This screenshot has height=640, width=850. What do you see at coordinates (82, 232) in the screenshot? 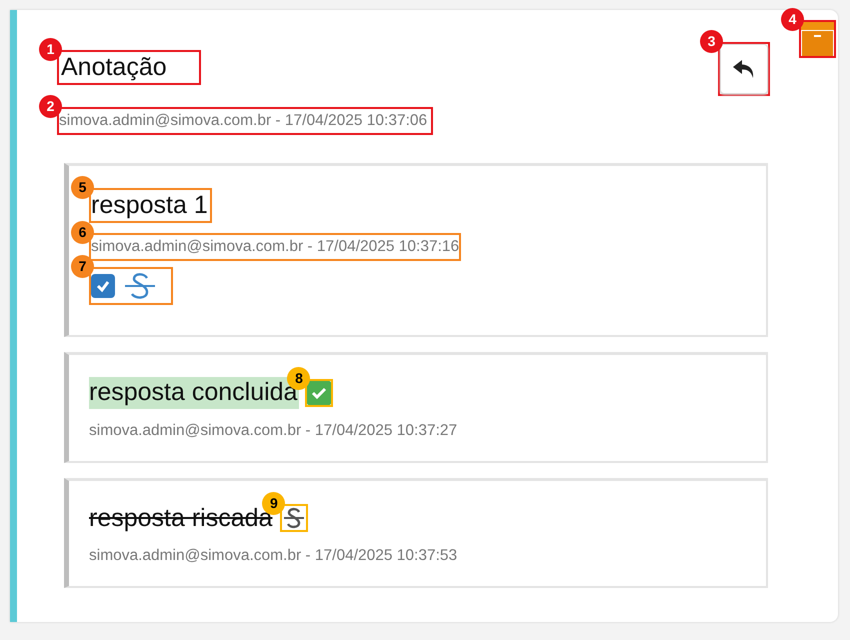
I see `callout-badge: 6` at bounding box center [82, 232].